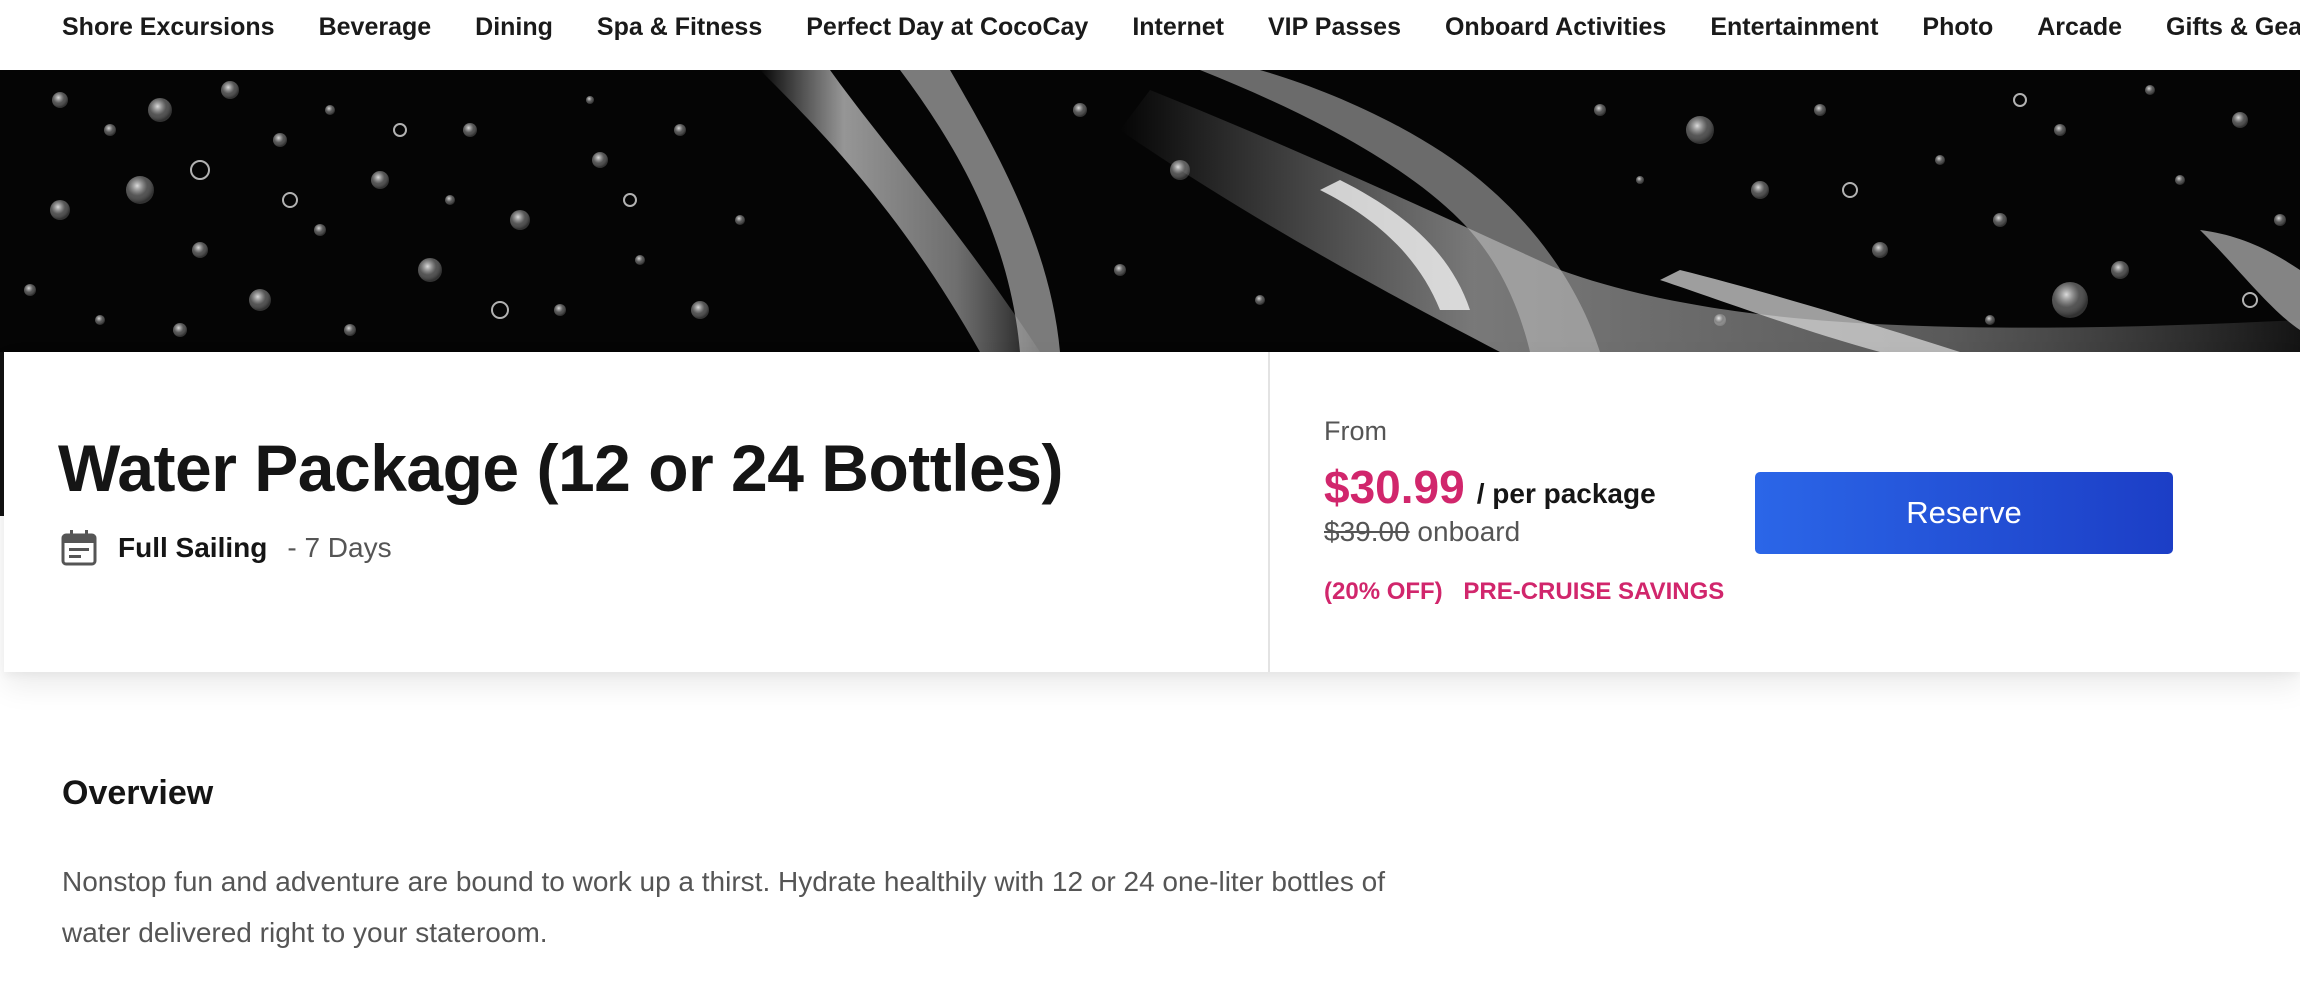 The width and height of the screenshot is (2300, 992). Describe the element at coordinates (1334, 27) in the screenshot. I see `nav-vip-passes: VIP Passes` at that location.